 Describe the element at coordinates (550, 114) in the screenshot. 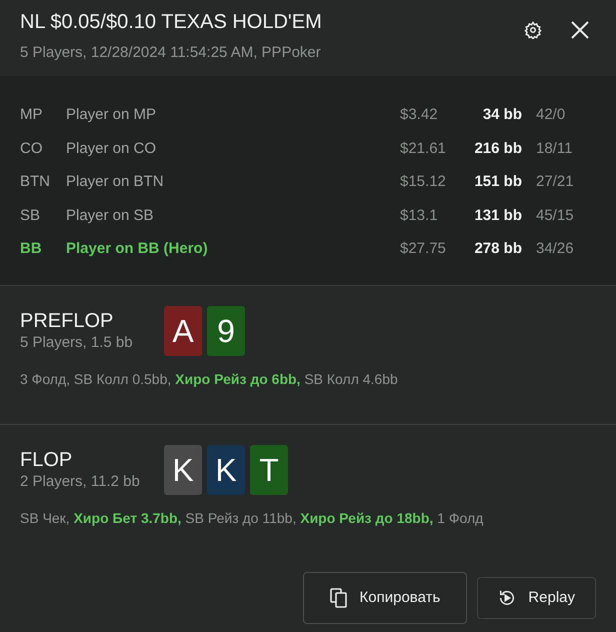

I see `player-stats: 42/0` at that location.